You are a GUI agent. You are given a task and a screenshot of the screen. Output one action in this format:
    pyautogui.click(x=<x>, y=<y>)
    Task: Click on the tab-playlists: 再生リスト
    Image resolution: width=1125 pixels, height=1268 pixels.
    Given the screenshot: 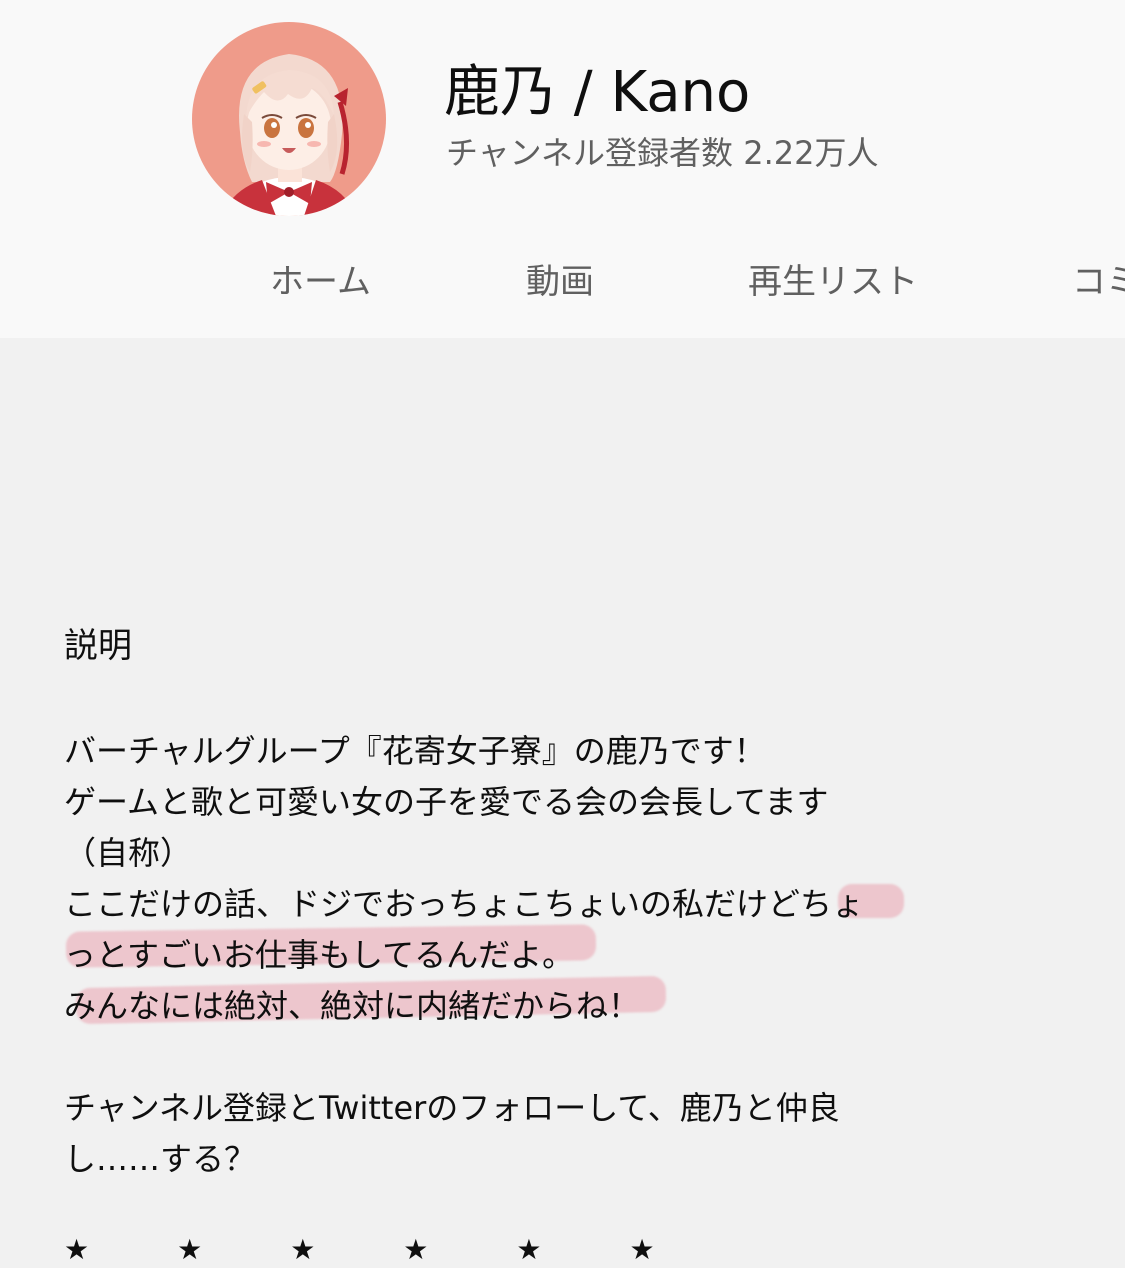 What is the action you would take?
    pyautogui.click(x=833, y=282)
    